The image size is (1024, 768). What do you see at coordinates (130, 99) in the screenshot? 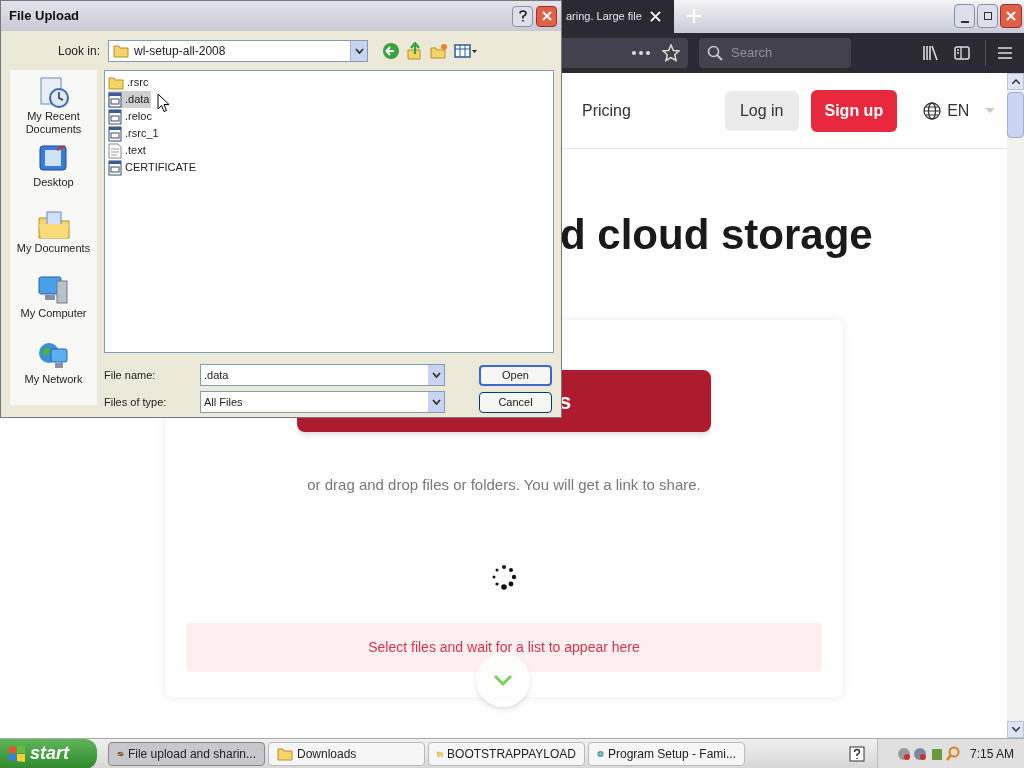
I see `file-item: .data` at bounding box center [130, 99].